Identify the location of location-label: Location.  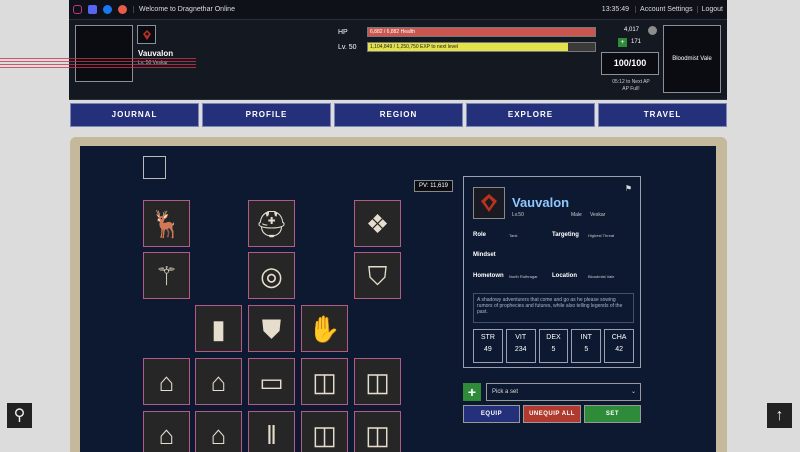
(564, 276).